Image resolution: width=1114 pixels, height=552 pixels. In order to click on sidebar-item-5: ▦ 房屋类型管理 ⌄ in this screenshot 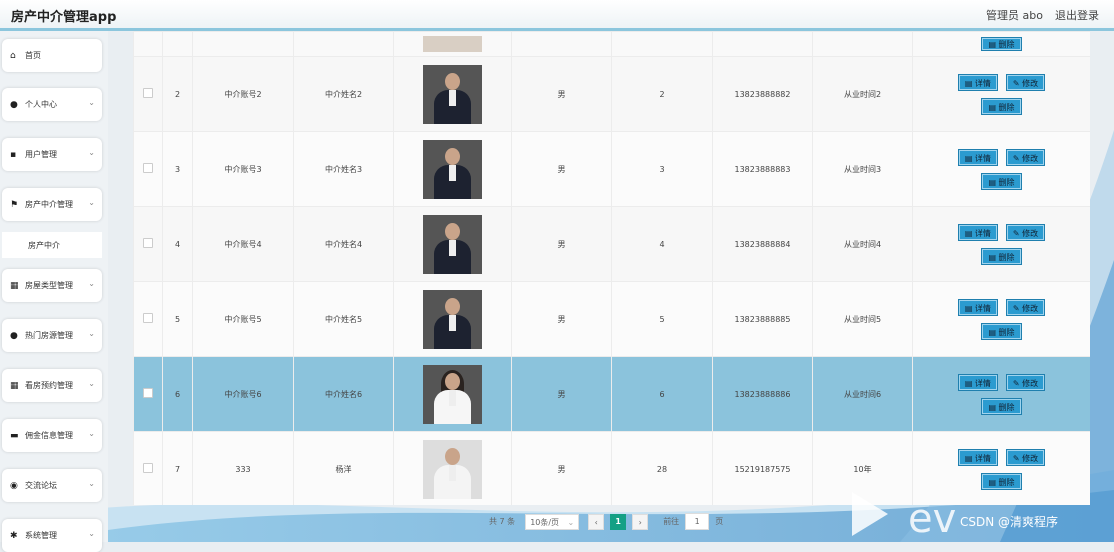, I will do `click(52, 285)`.